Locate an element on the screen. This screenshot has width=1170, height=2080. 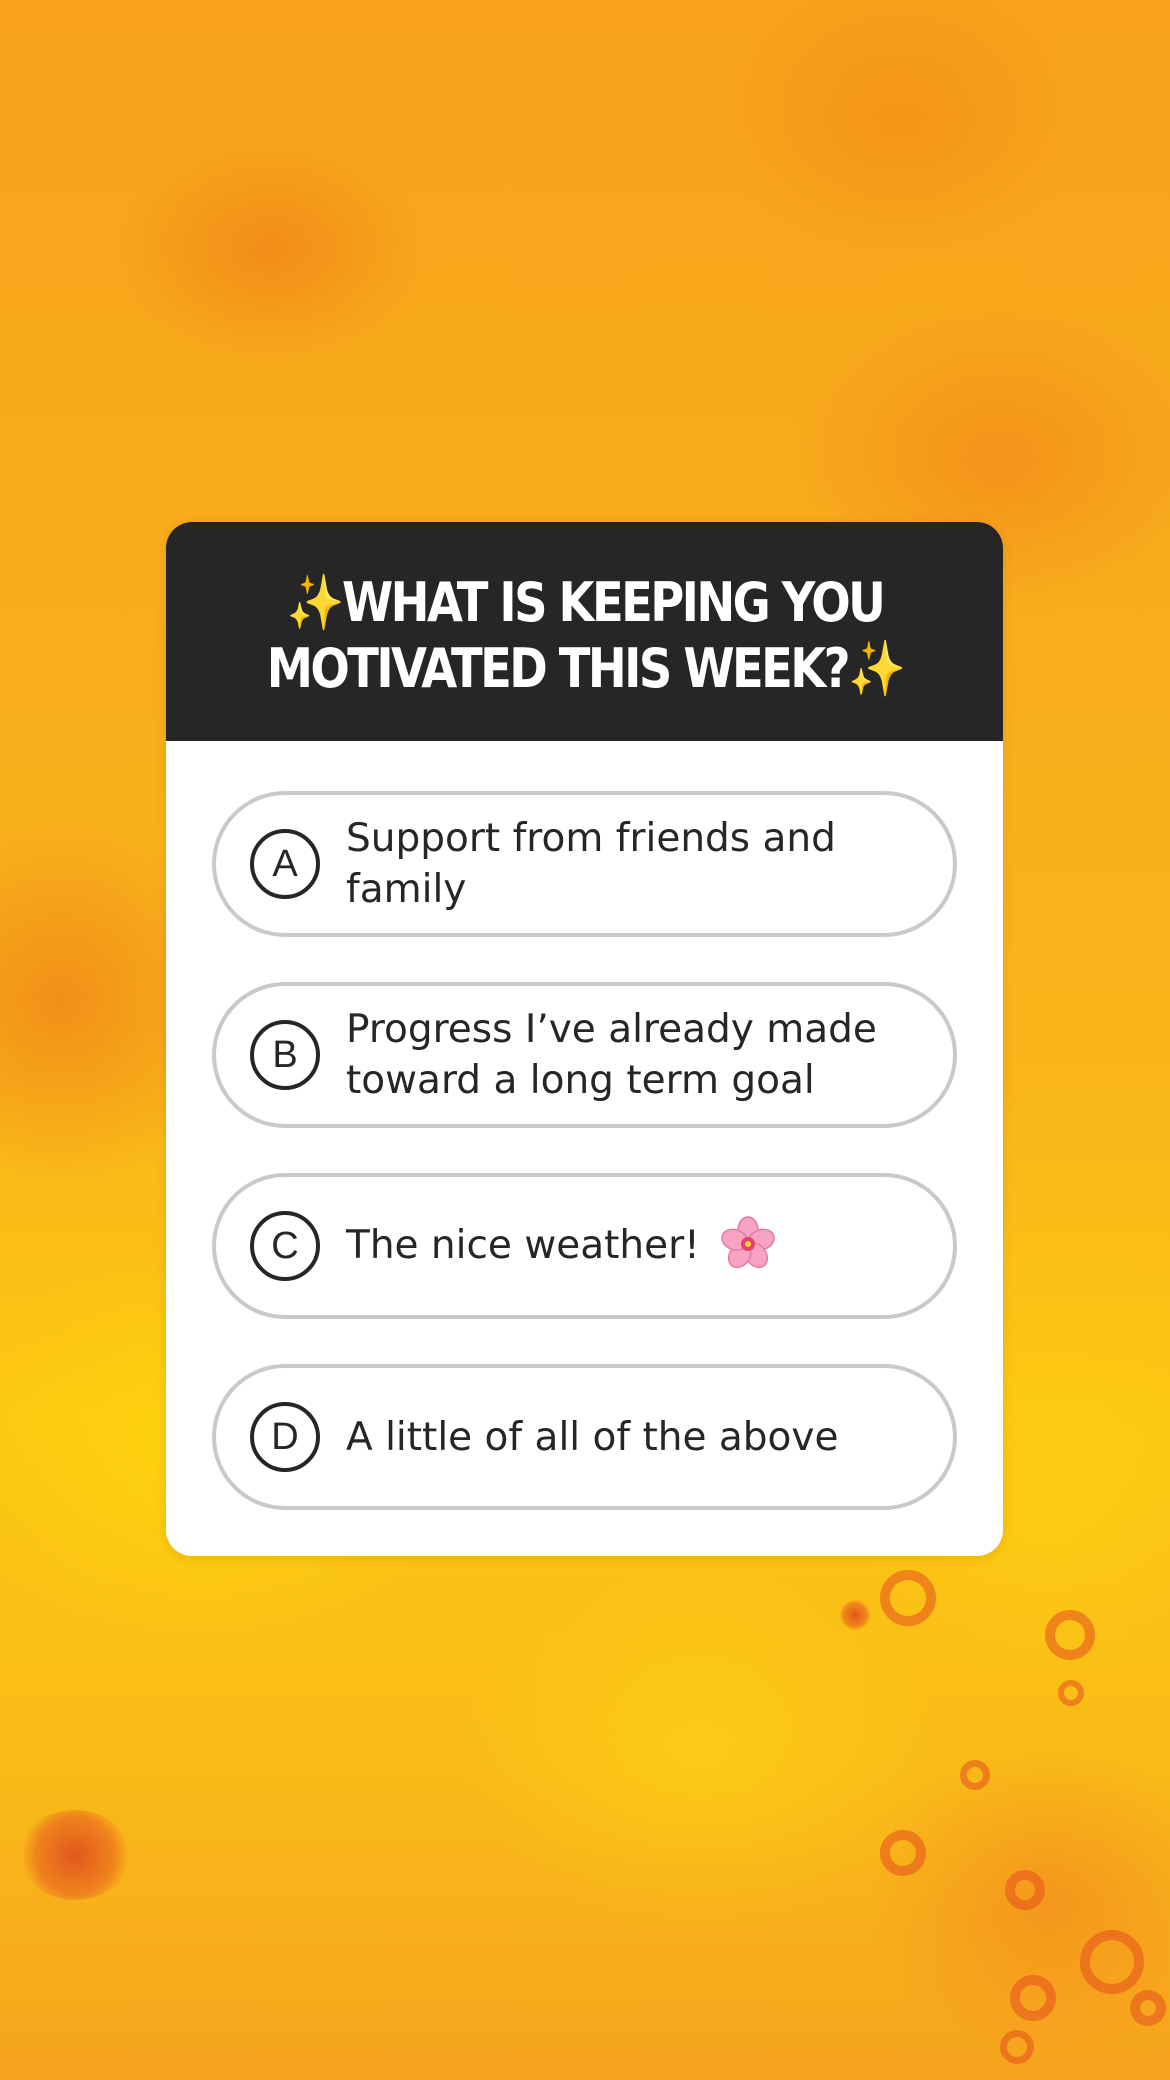
option-letter-badge: C is located at coordinates (285, 1246).